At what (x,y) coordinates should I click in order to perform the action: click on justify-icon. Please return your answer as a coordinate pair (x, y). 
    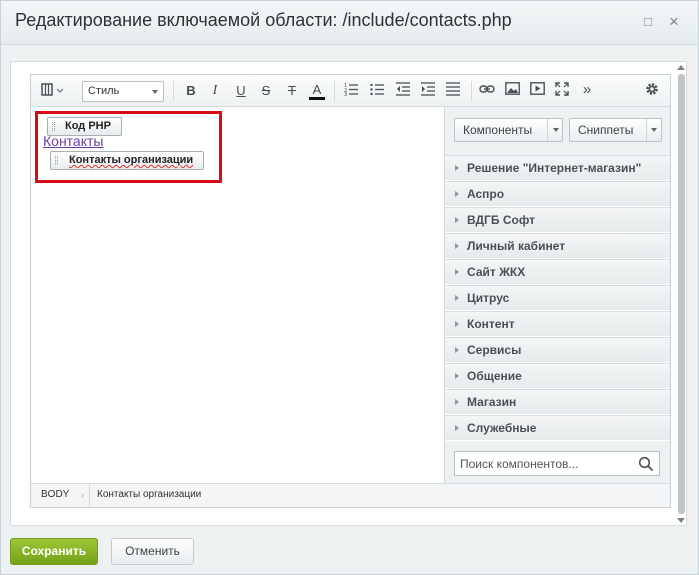
    Looking at the image, I should click on (453, 91).